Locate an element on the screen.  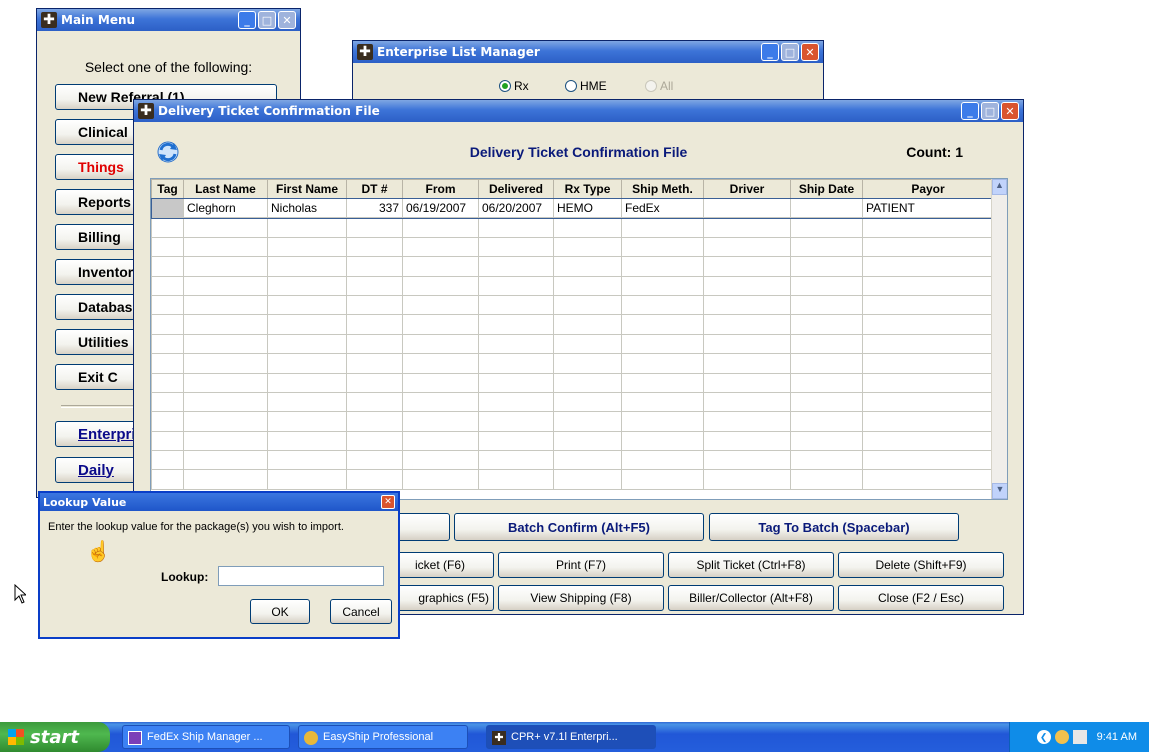
radio-hme: HME is located at coordinates (586, 86).